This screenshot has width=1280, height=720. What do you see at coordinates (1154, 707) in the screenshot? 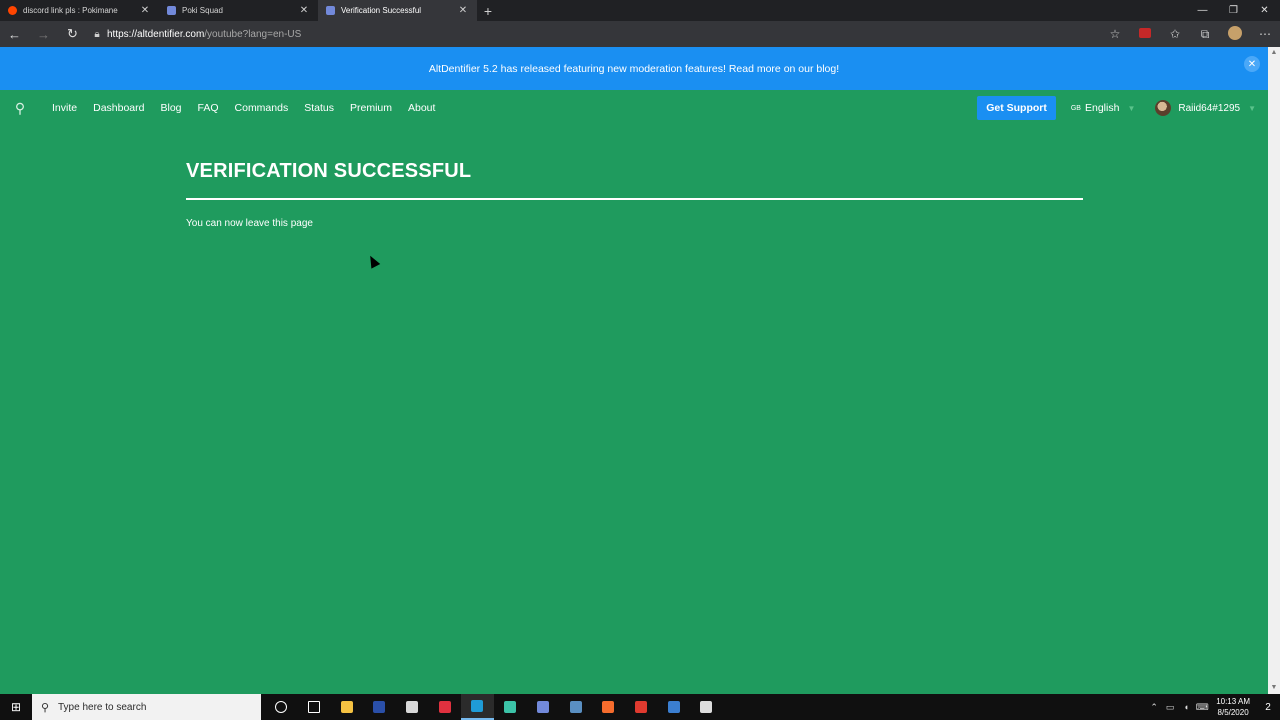
I see `chevron-up-icon: ⌃` at bounding box center [1154, 707].